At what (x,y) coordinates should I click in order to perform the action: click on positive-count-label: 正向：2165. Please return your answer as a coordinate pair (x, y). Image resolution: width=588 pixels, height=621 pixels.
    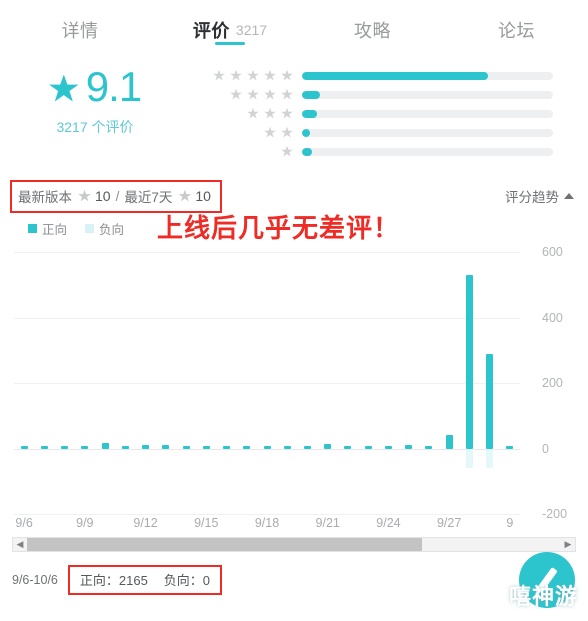
    Looking at the image, I should click on (113, 580).